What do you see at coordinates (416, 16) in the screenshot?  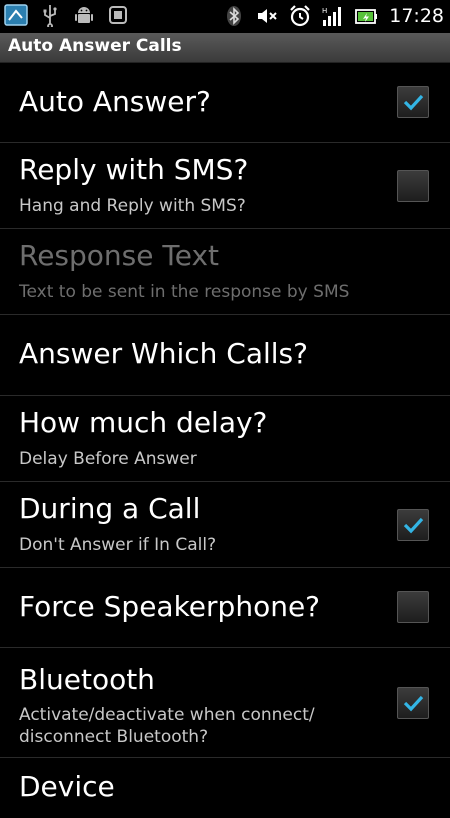 I see `clock: 17:28` at bounding box center [416, 16].